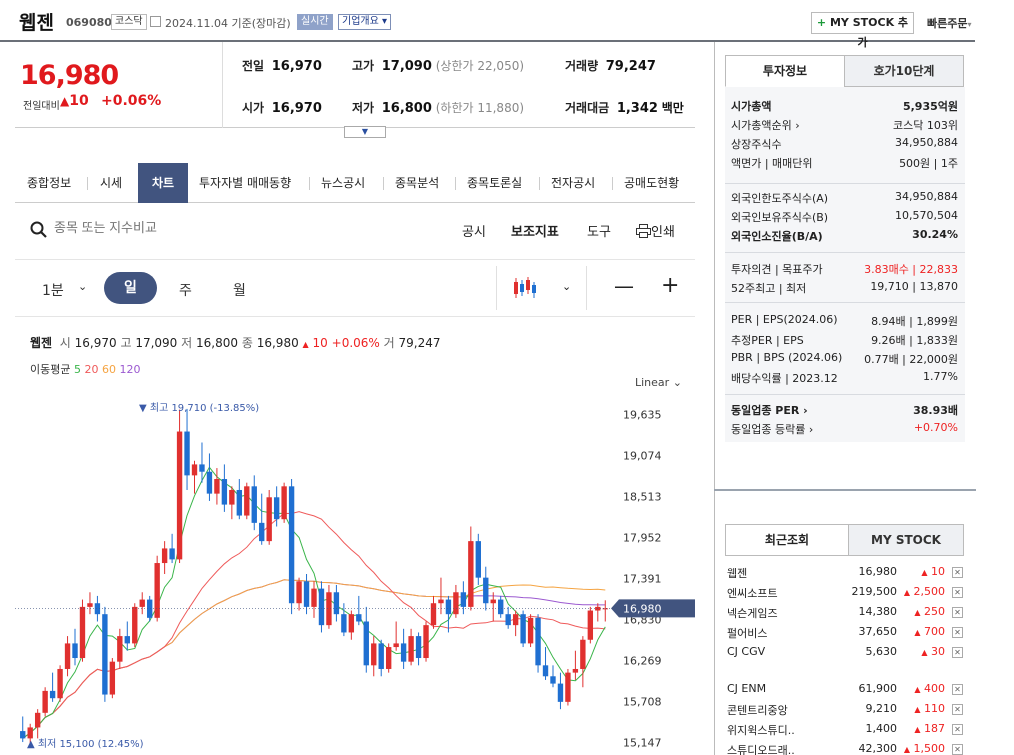  I want to click on invest-value: 30.24%, so click(935, 234).